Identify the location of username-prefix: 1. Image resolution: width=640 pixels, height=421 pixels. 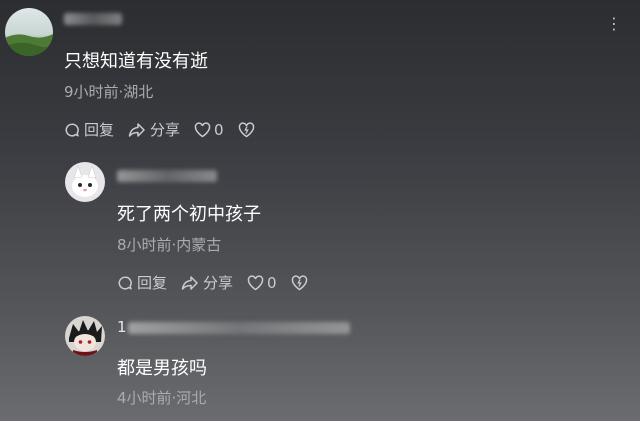
(122, 327).